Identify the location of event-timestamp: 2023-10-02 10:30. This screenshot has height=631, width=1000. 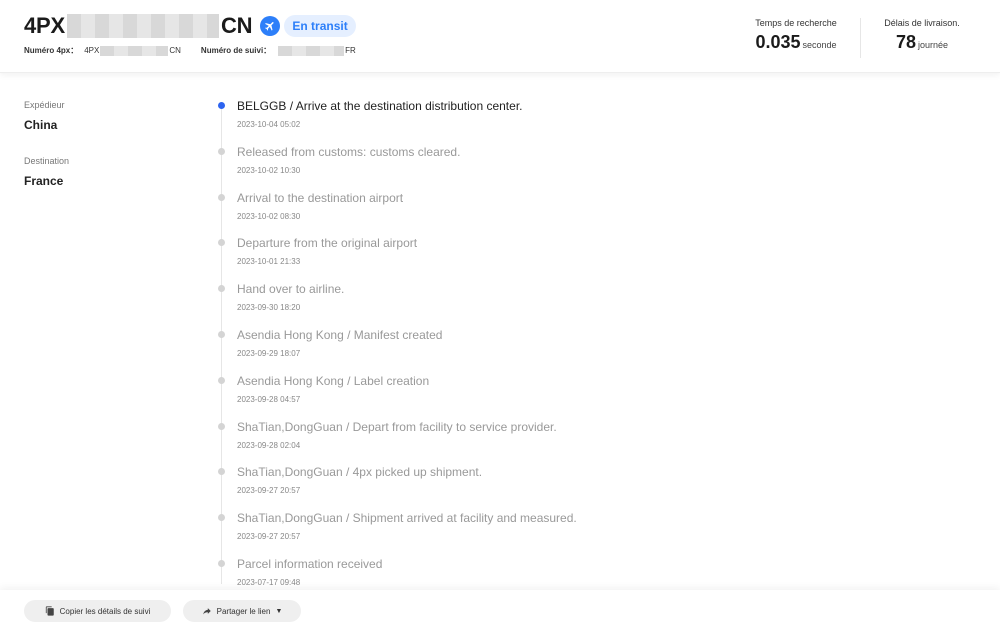
(269, 170).